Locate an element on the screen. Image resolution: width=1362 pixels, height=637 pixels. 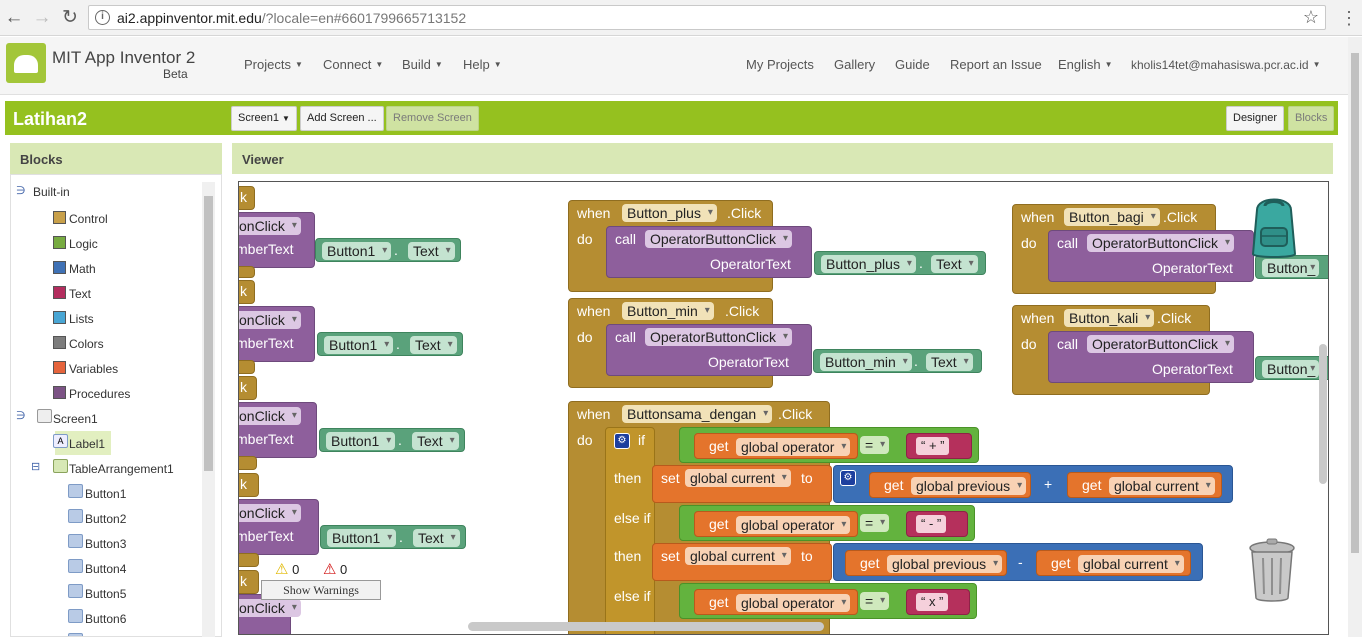
browser-menu-icon: ⋮ is located at coordinates (1349, 18).